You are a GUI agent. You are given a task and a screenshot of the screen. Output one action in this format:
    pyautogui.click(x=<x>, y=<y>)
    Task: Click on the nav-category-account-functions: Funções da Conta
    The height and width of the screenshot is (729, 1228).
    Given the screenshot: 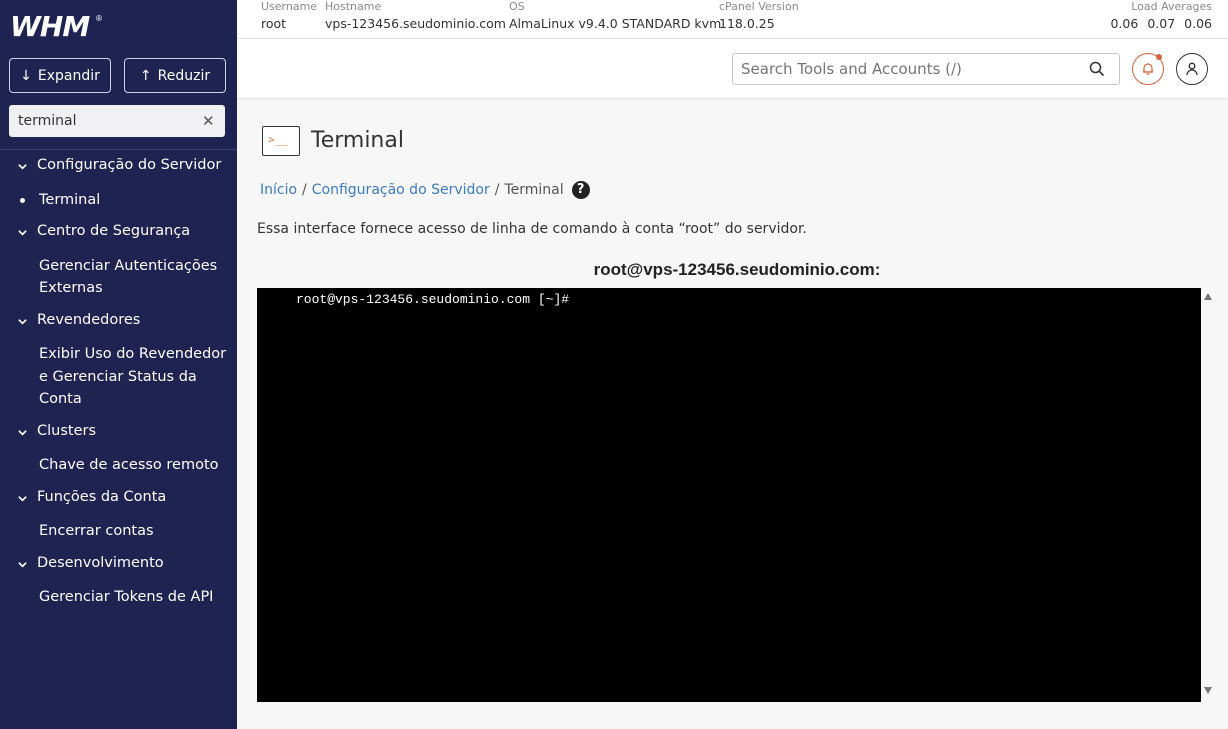 What is the action you would take?
    pyautogui.click(x=118, y=499)
    